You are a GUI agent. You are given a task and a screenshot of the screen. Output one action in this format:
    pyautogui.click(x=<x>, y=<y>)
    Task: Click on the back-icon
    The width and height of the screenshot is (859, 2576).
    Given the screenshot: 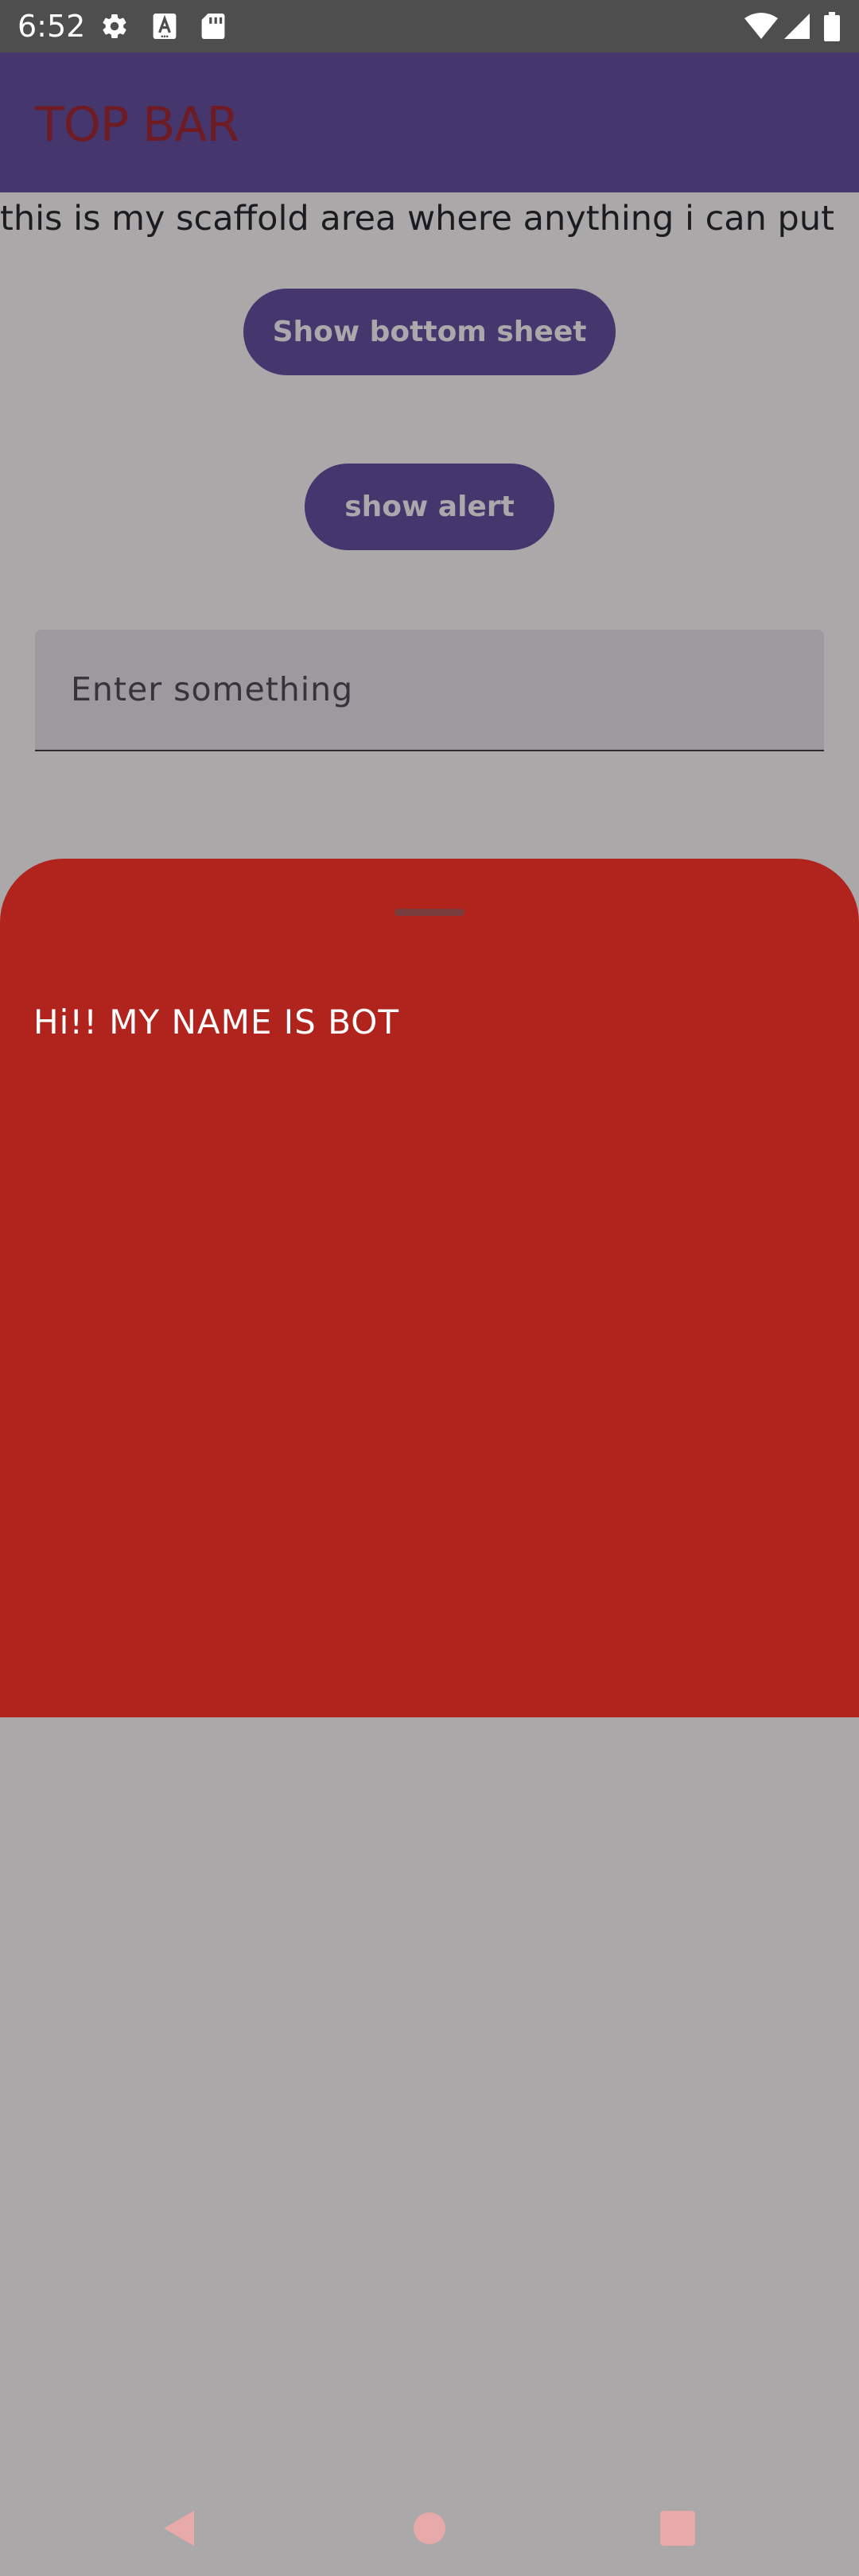 What is the action you would take?
    pyautogui.click(x=180, y=2528)
    